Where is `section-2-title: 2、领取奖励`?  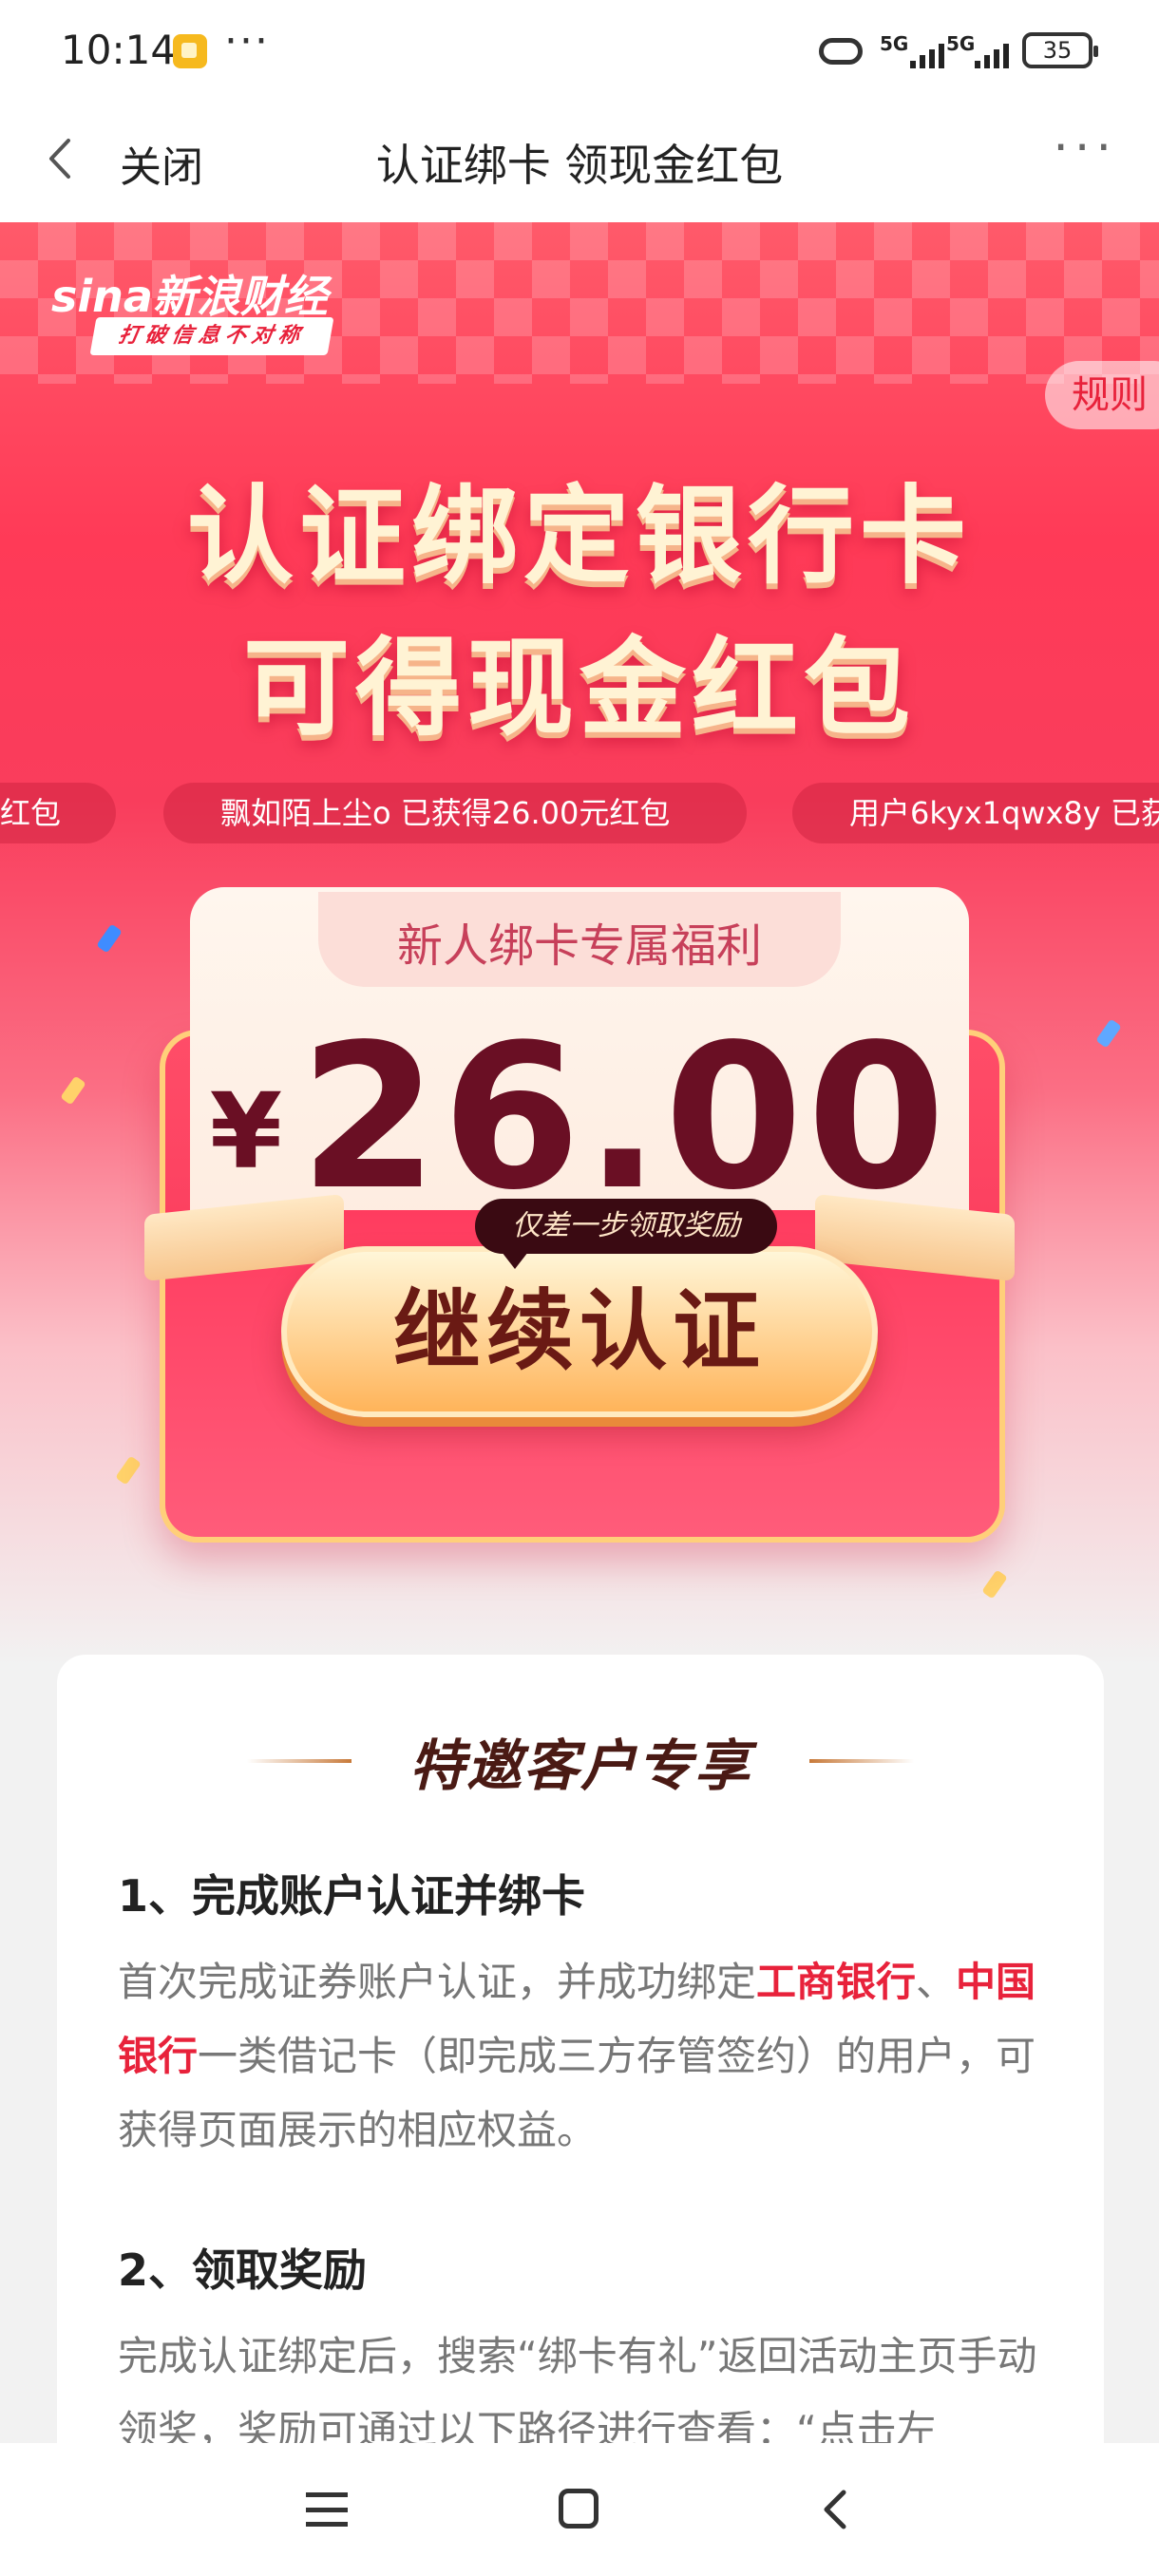
section-2-title: 2、领取奖励 is located at coordinates (243, 2270).